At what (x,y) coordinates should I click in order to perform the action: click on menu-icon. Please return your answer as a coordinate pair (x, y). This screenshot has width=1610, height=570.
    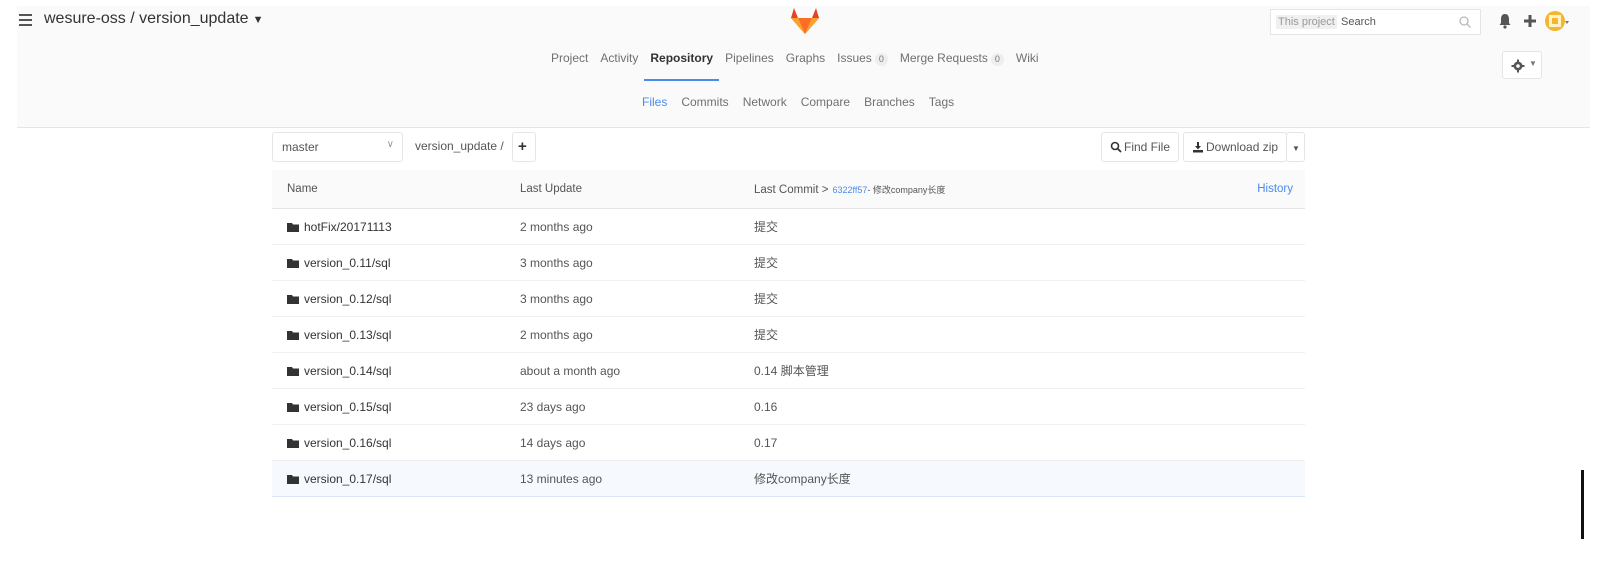
    Looking at the image, I should click on (25, 20).